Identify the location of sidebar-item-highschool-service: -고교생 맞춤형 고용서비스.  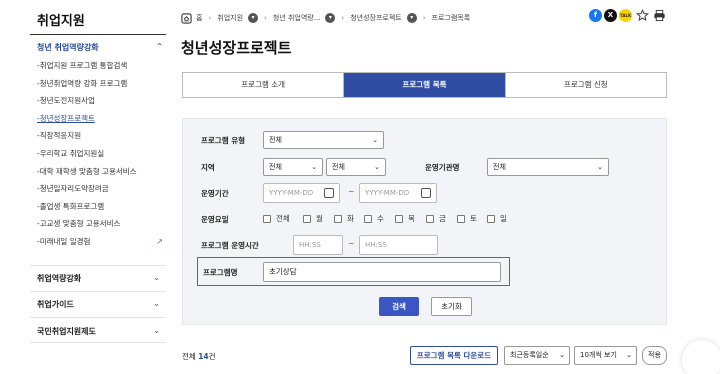
(101, 227).